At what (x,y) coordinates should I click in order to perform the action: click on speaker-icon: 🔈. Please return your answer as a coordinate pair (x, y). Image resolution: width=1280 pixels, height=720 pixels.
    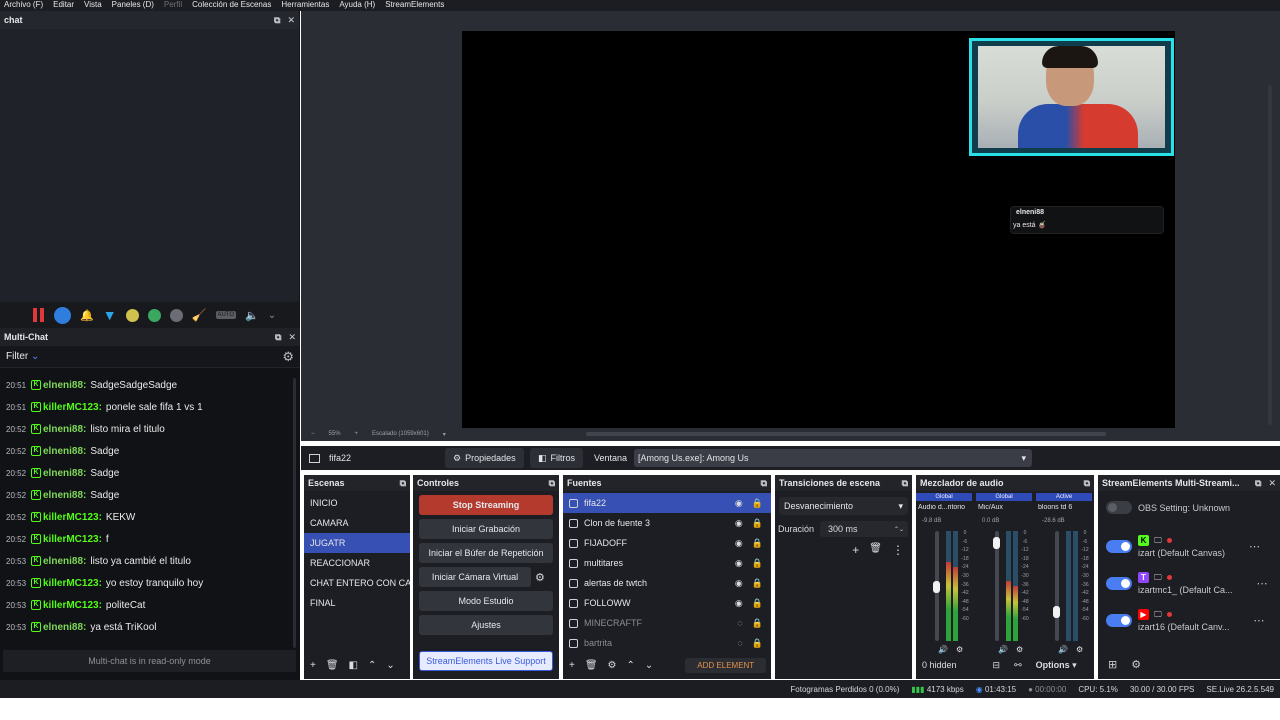
    Looking at the image, I should click on (252, 315).